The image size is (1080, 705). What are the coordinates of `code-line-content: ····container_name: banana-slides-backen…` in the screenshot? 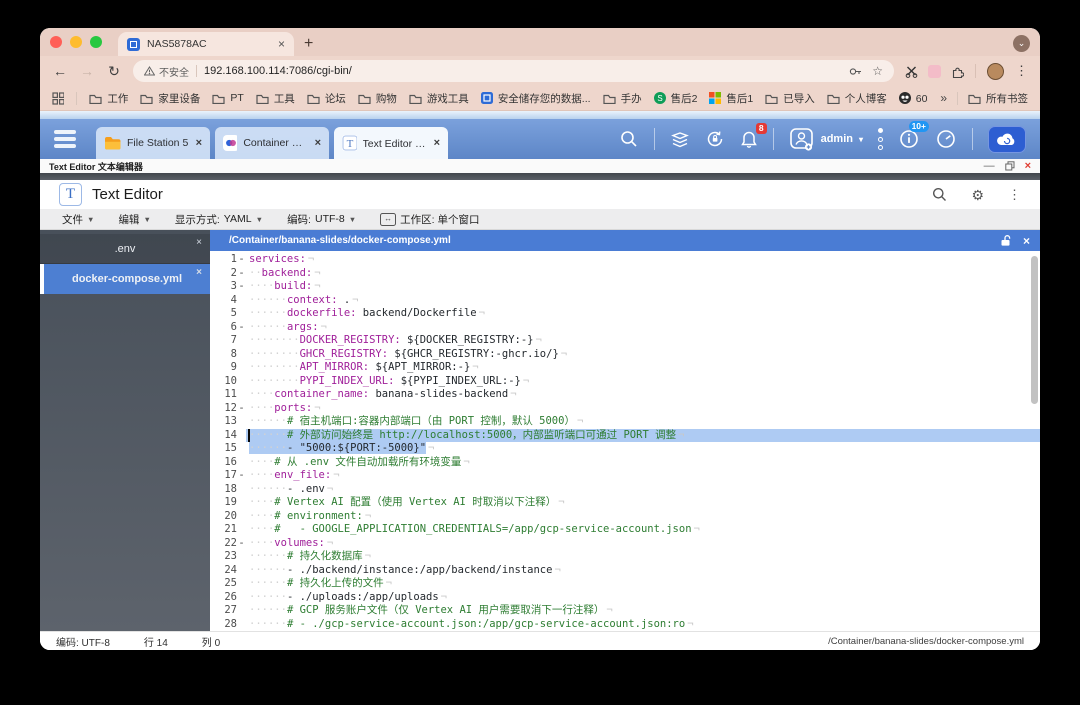 It's located at (643, 395).